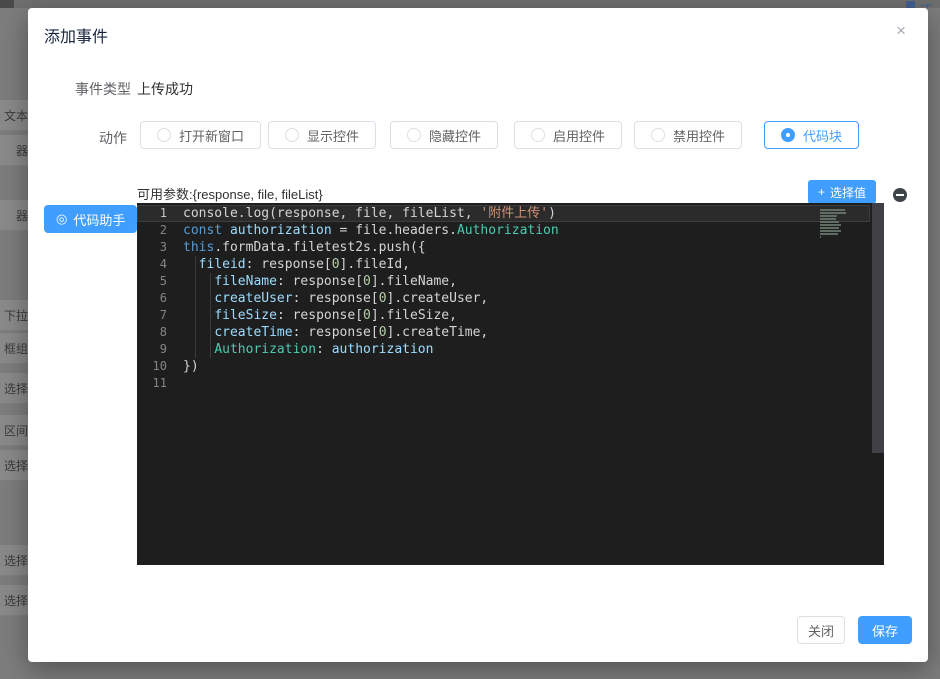 The image size is (940, 679). I want to click on line-number: 1, so click(163, 213).